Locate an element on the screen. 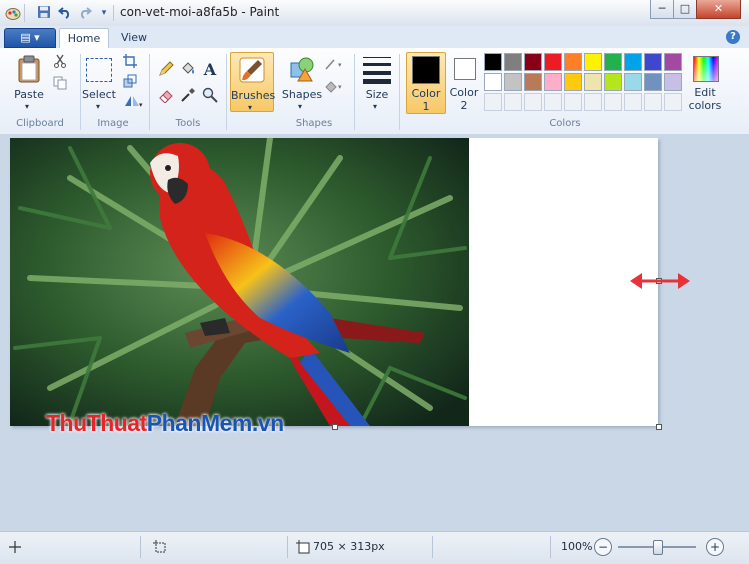 This screenshot has height=564, width=749. brush-icon is located at coordinates (252, 70).